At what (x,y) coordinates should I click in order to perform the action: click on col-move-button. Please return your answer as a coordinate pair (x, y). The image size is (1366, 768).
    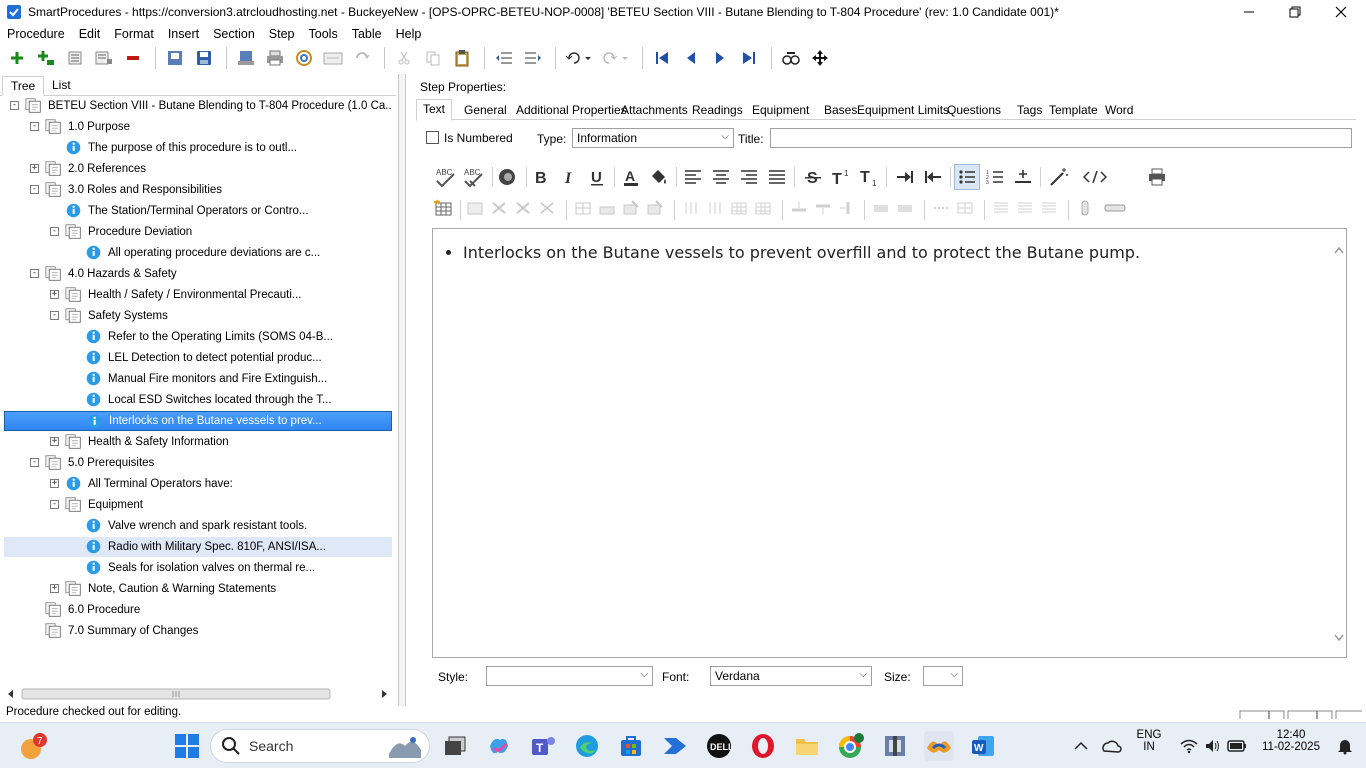
    Looking at the image, I should click on (847, 208).